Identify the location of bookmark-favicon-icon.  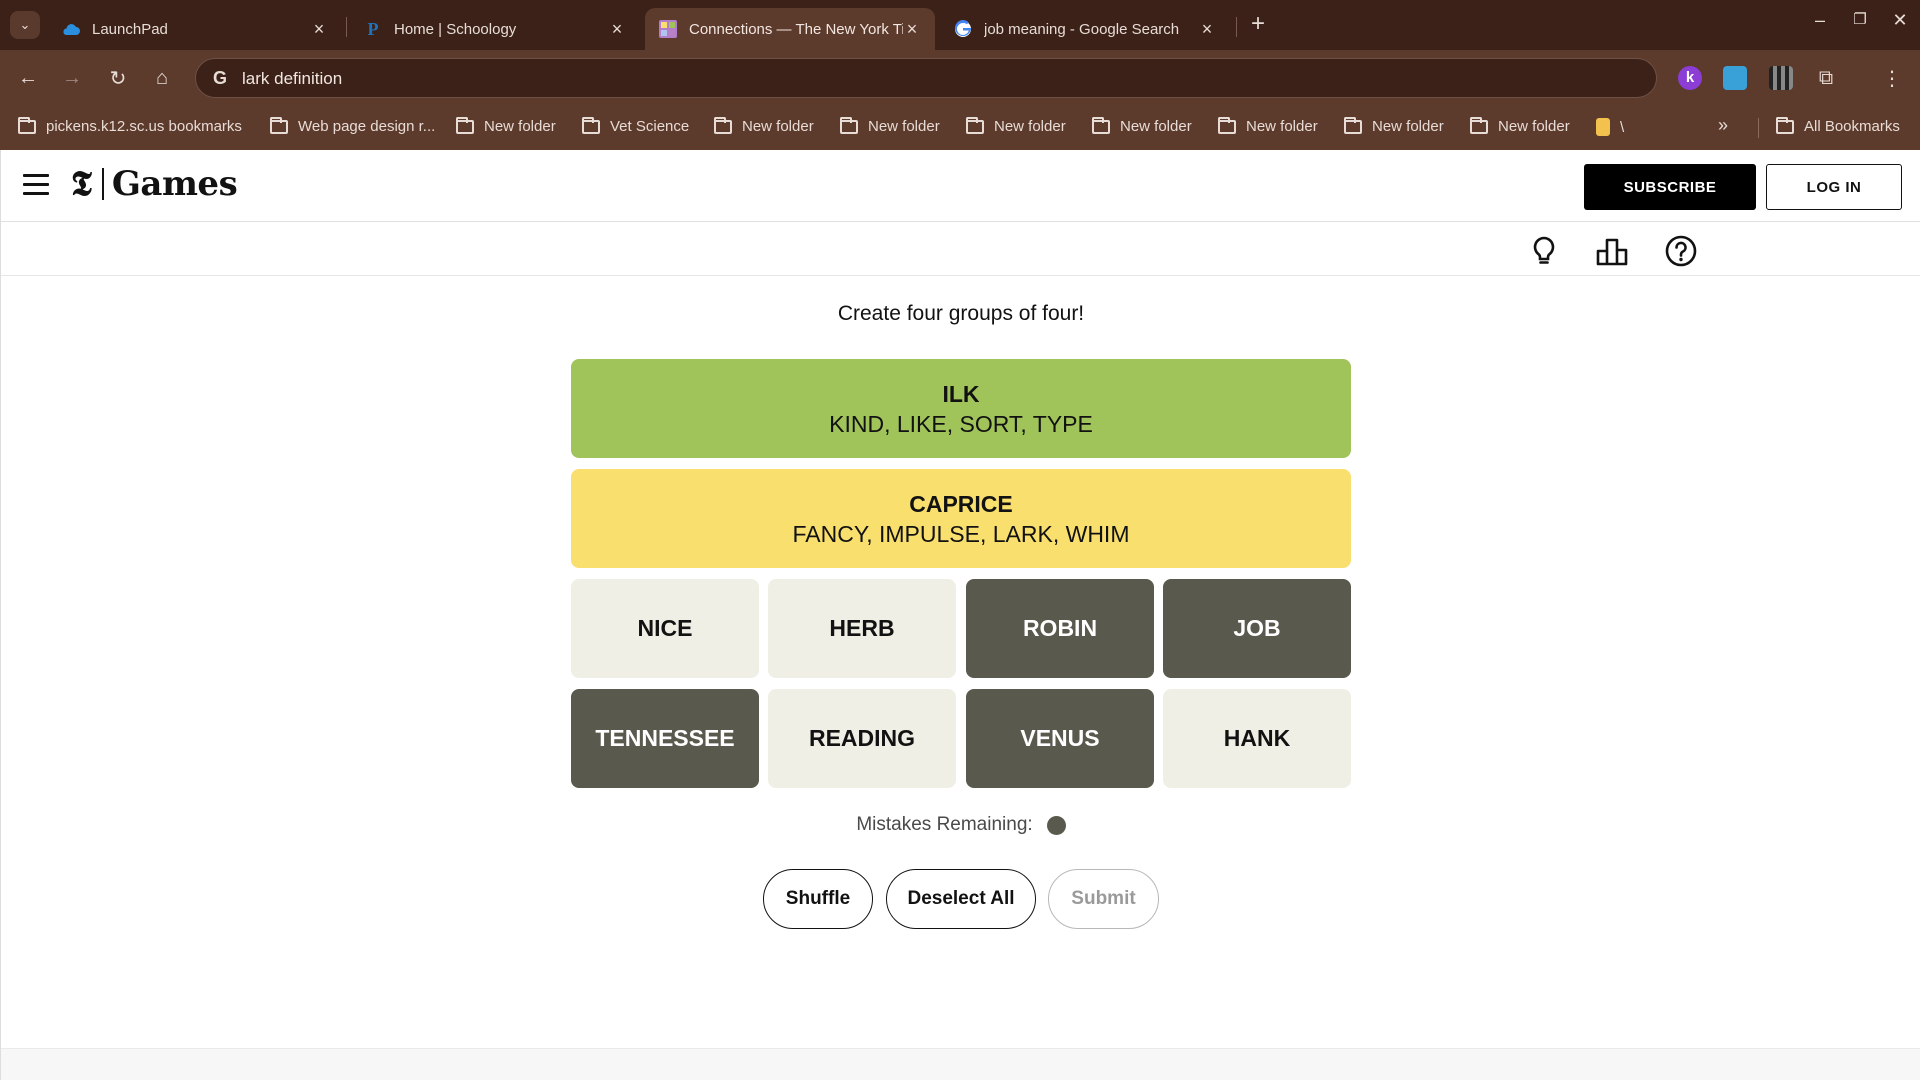
(1603, 127).